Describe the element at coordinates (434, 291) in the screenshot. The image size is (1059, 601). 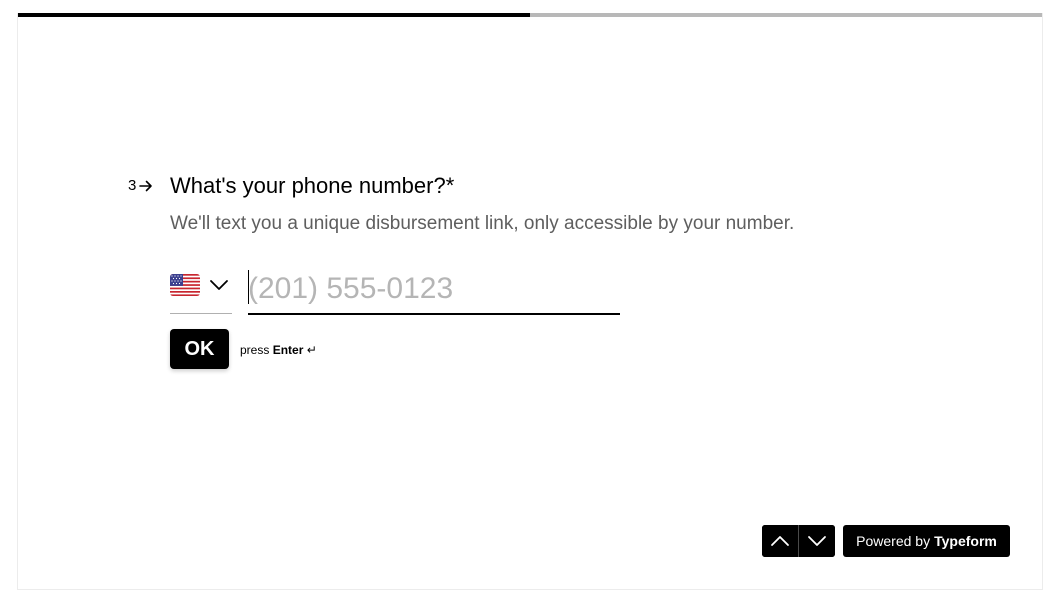
I see `phone-number-input` at that location.